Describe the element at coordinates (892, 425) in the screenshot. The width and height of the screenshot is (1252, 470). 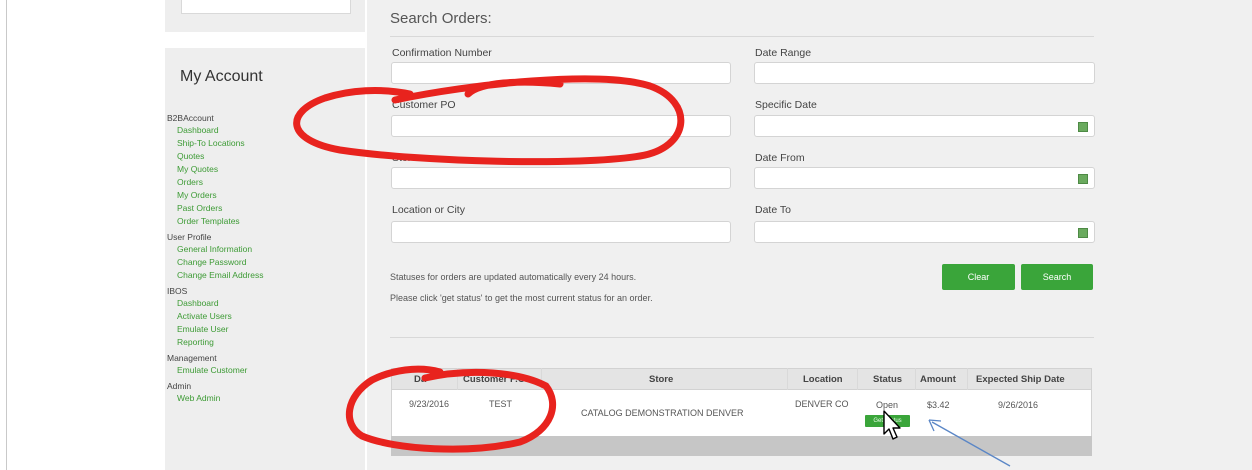
I see `mouse-cursor-icon` at that location.